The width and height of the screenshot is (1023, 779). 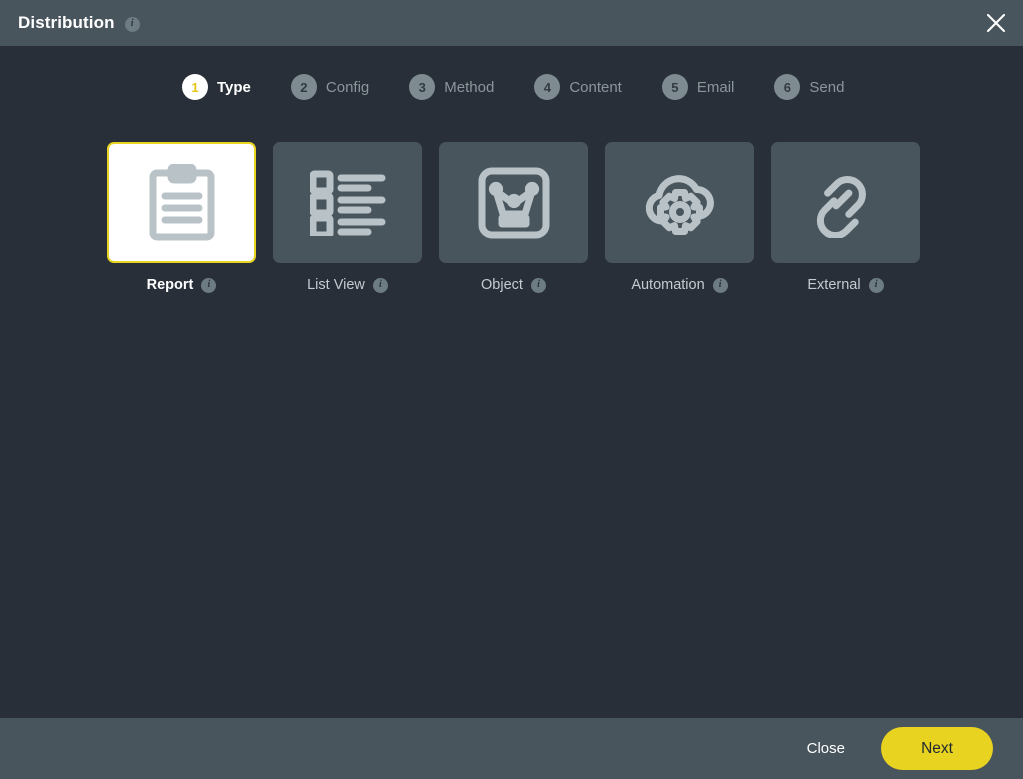 I want to click on close-button: Close, so click(x=826, y=748).